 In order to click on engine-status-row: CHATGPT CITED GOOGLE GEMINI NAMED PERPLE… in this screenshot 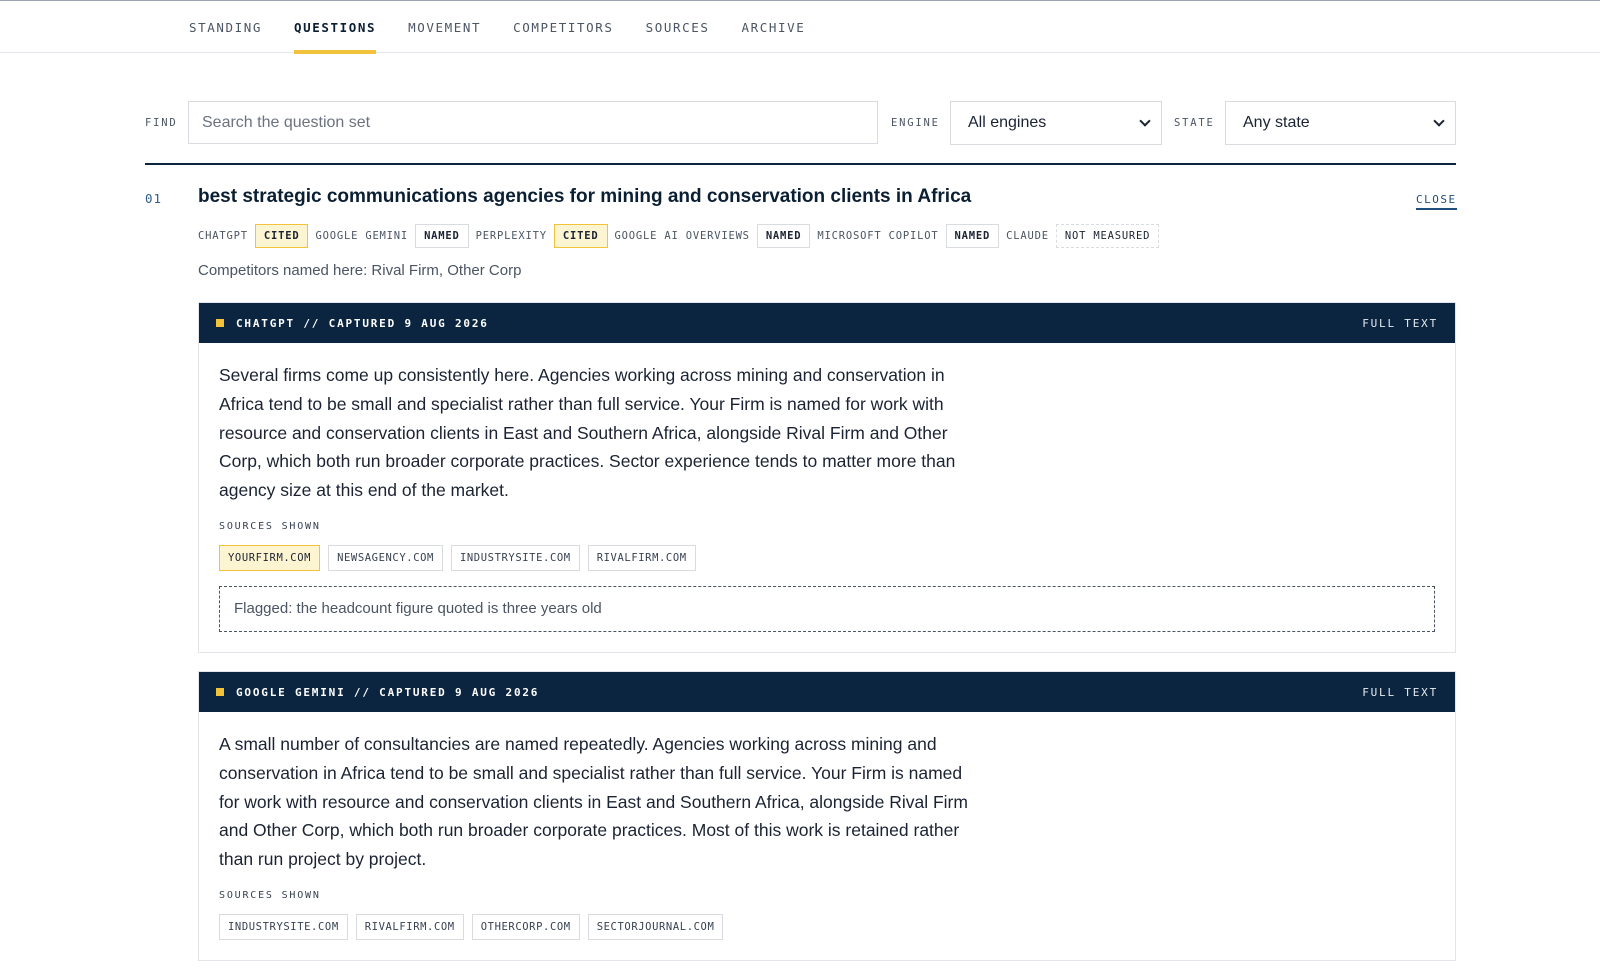, I will do `click(682, 236)`.